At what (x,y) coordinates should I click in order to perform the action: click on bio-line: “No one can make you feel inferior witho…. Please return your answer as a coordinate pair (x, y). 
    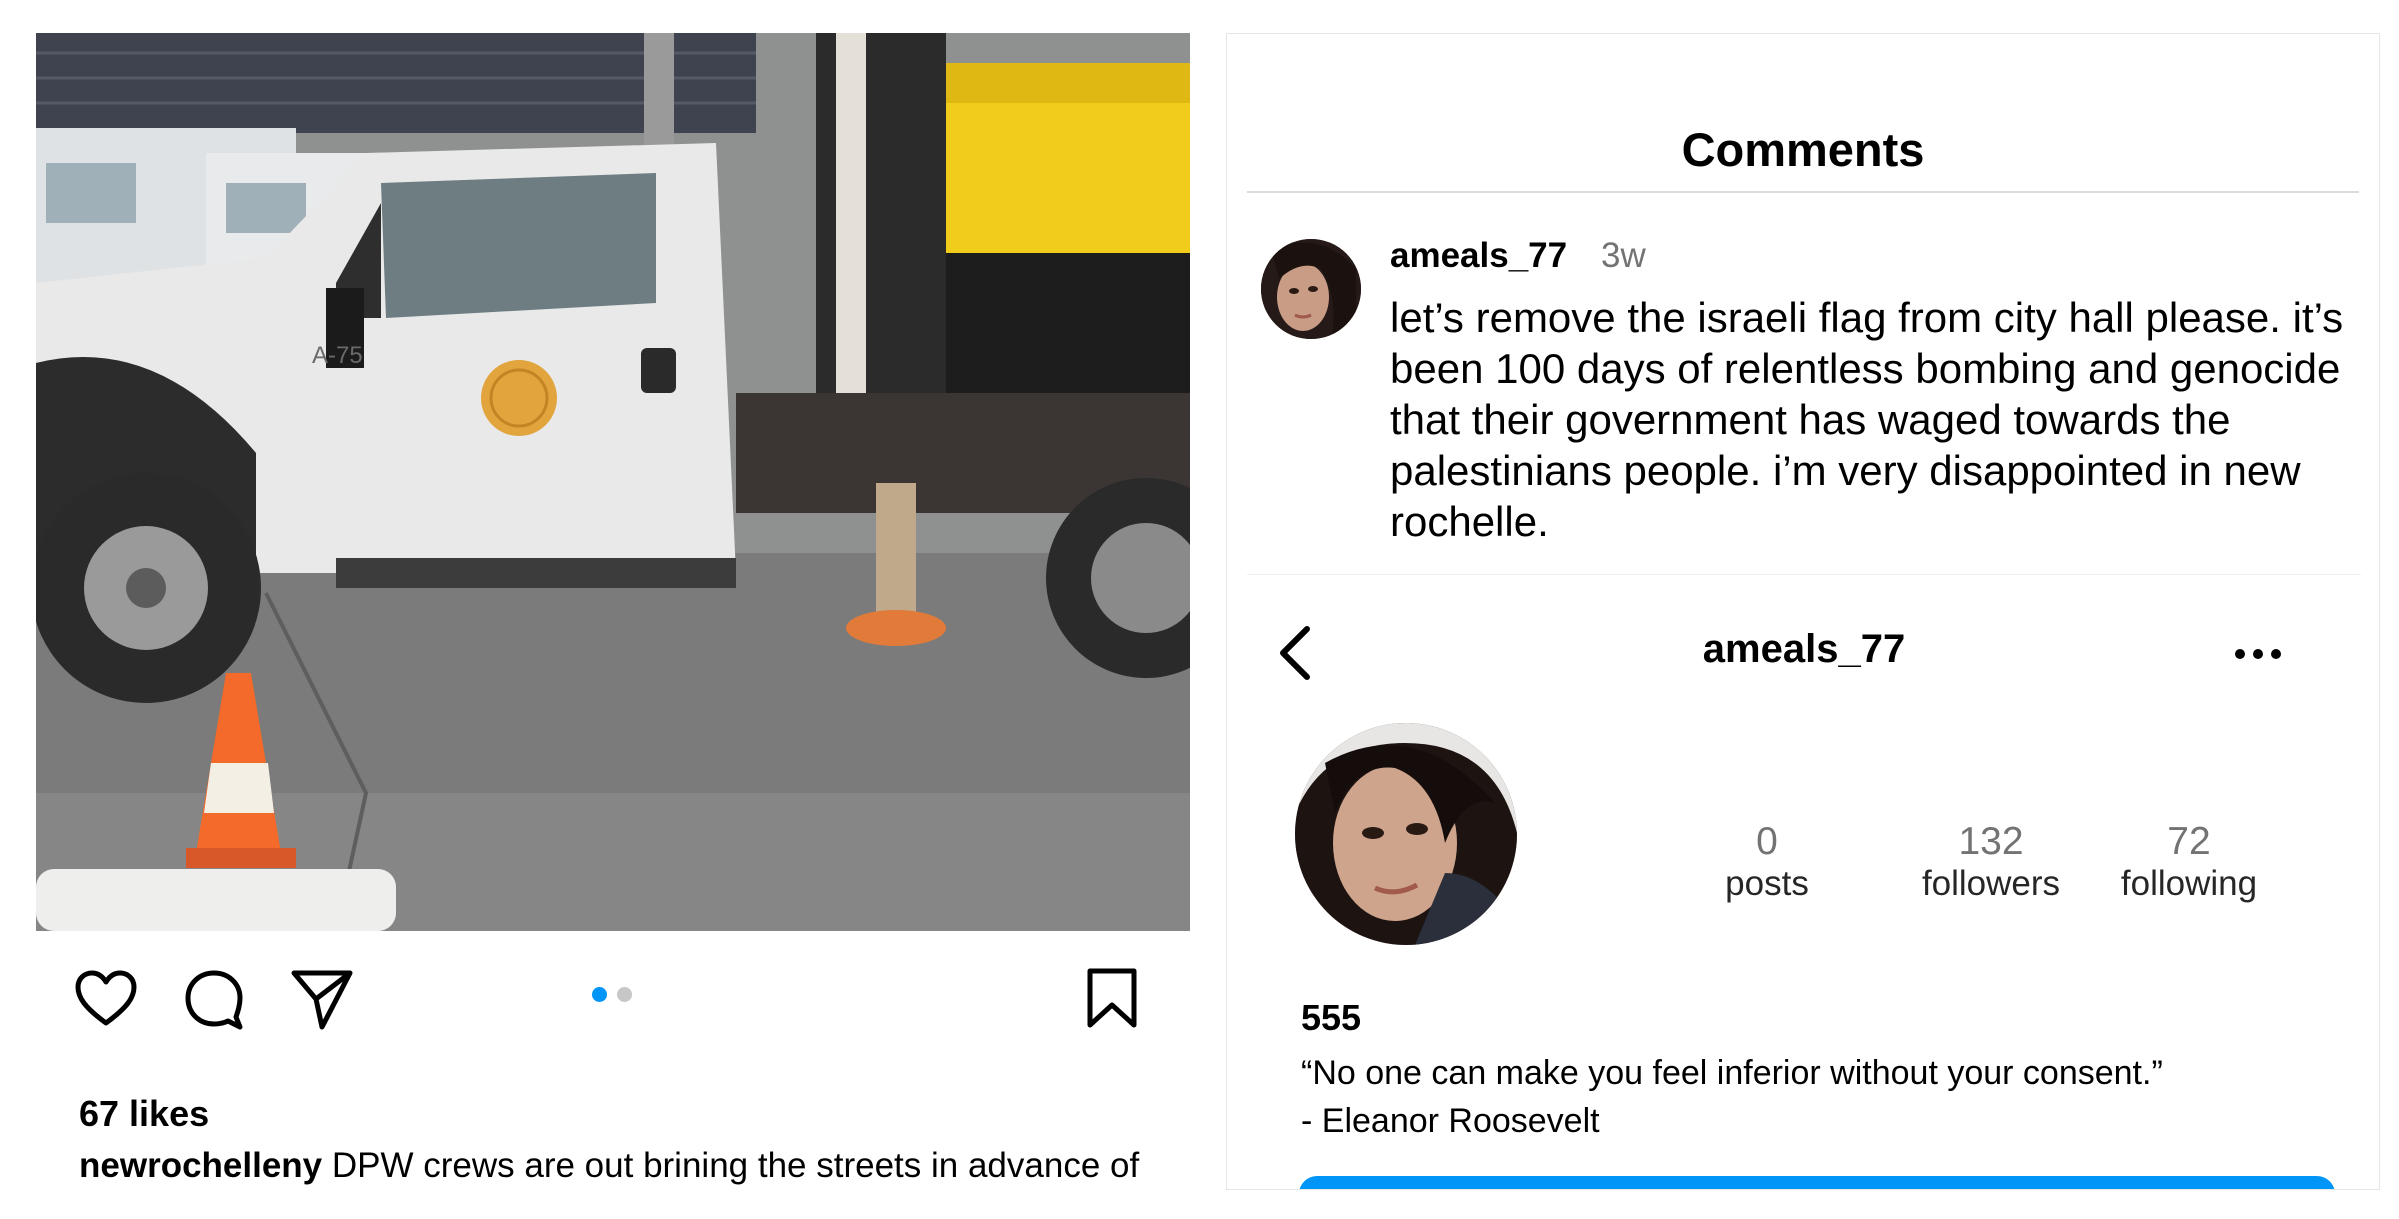
    Looking at the image, I should click on (1732, 1073).